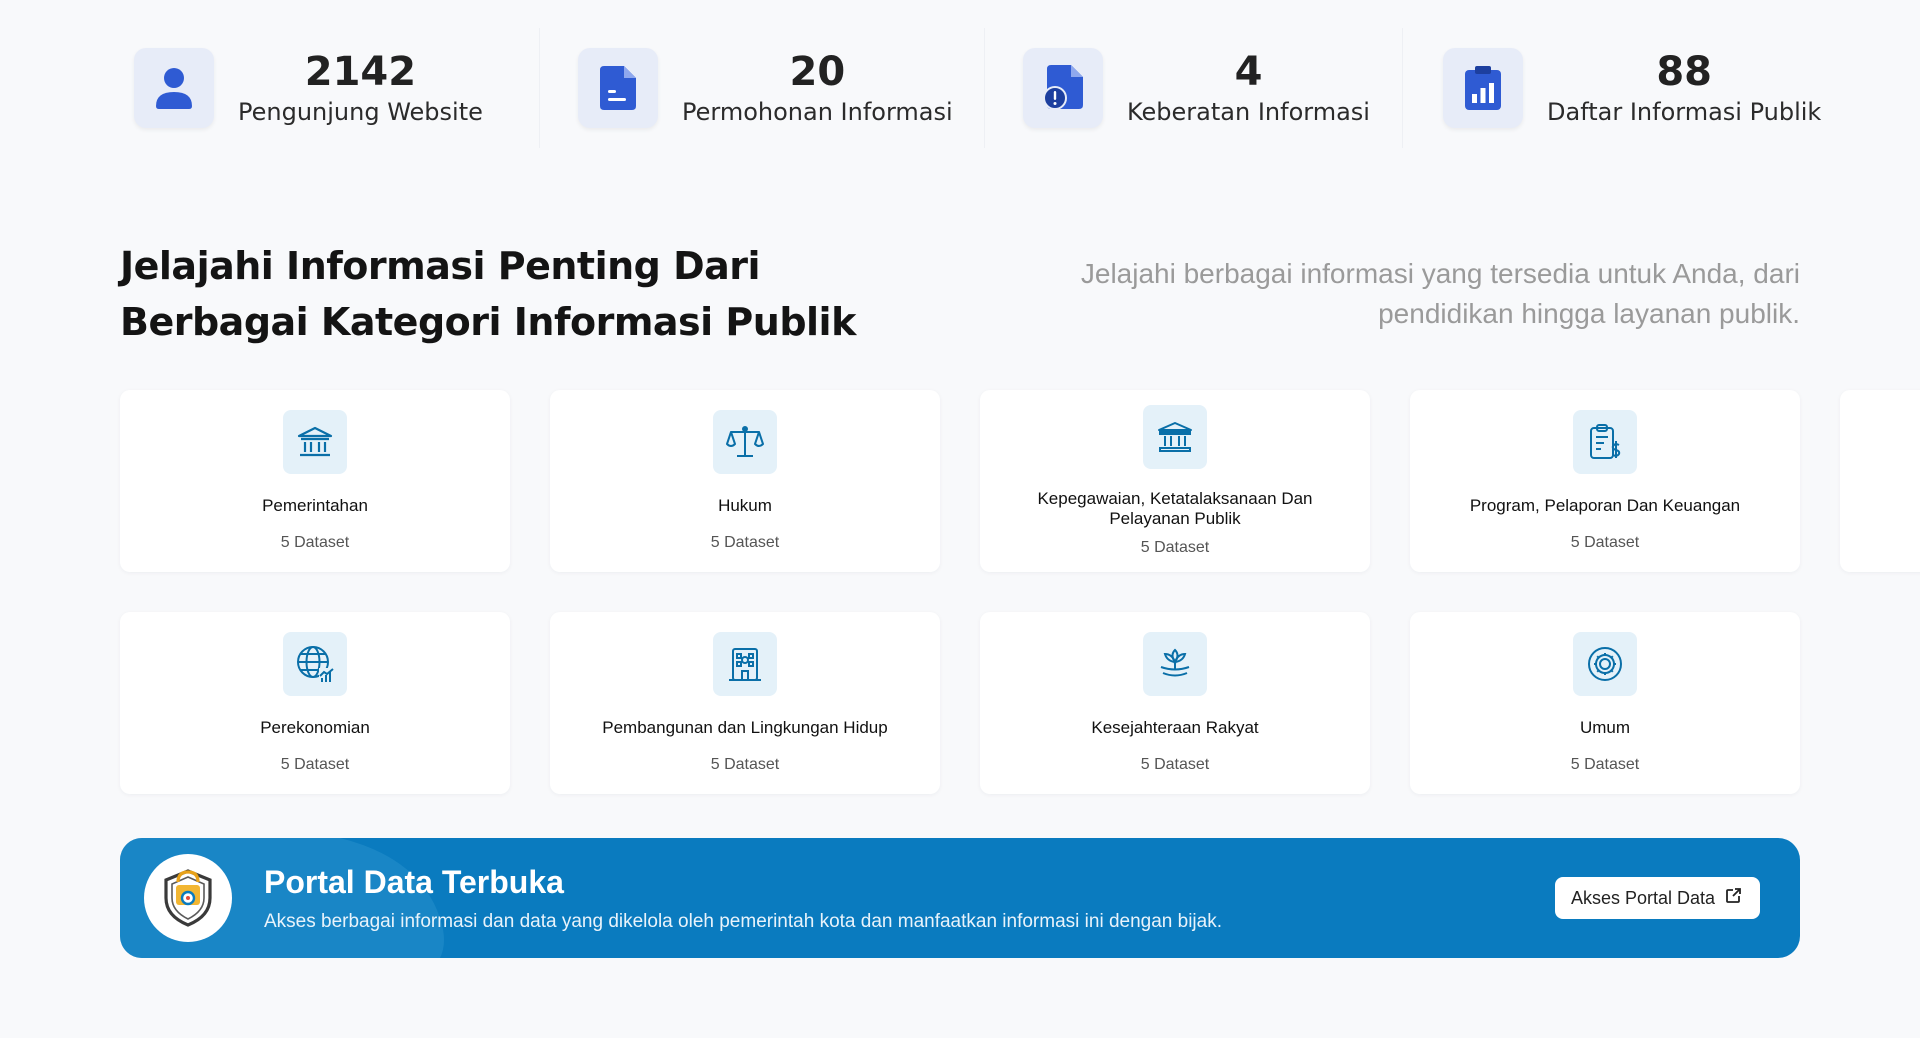 This screenshot has width=1920, height=1038. What do you see at coordinates (745, 442) in the screenshot?
I see `scales-icon` at bounding box center [745, 442].